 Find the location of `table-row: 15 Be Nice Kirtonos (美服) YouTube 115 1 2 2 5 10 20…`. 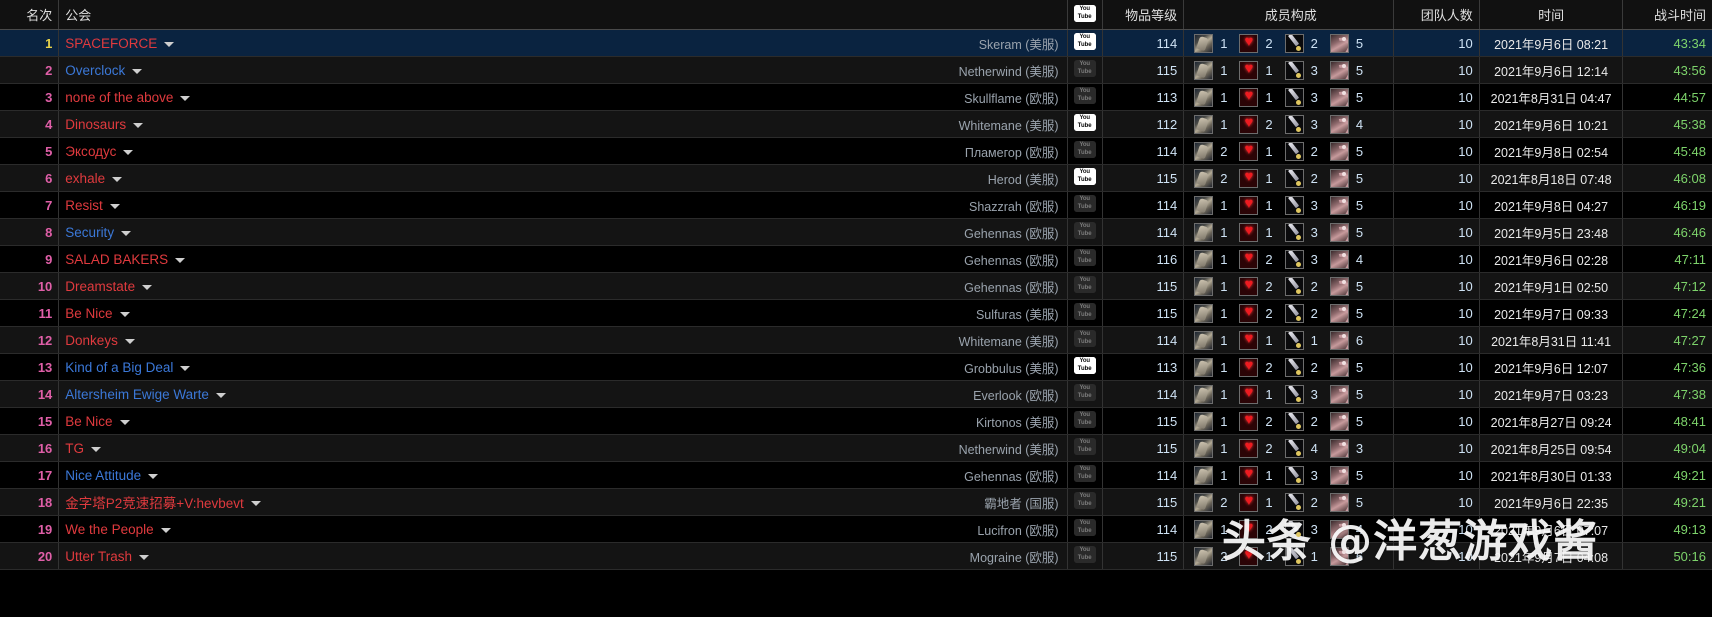

table-row: 15 Be Nice Kirtonos (美服) YouTube 115 1 2 2 5 10 20… is located at coordinates (856, 421).